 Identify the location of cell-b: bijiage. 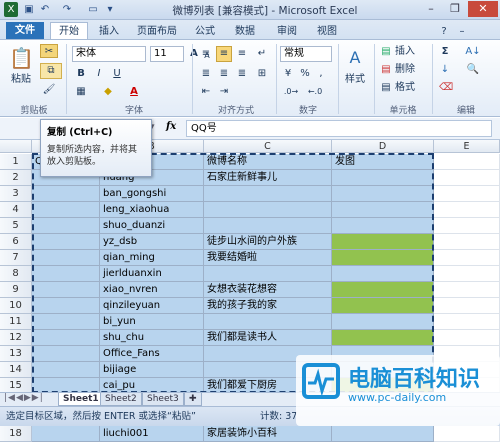
(152, 370).